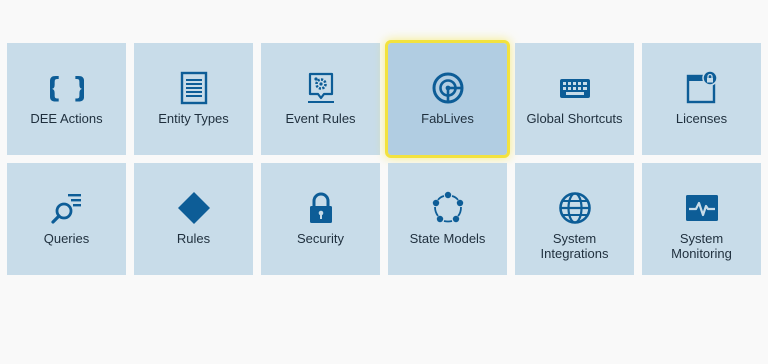 The height and width of the screenshot is (364, 768). I want to click on tile-global-shortcuts: Global Shortcuts, so click(574, 99).